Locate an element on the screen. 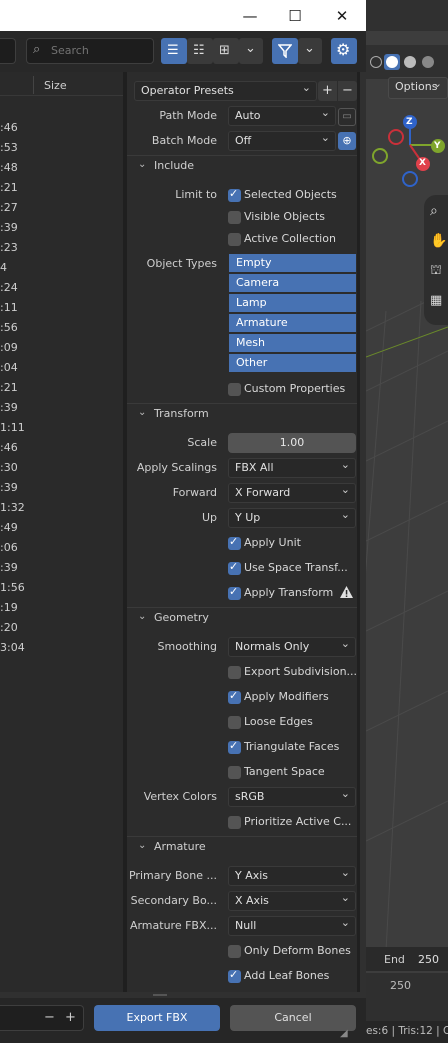 Image resolution: width=448 pixels, height=1043 pixels. export-fbx-button: Export FBX is located at coordinates (157, 1018).